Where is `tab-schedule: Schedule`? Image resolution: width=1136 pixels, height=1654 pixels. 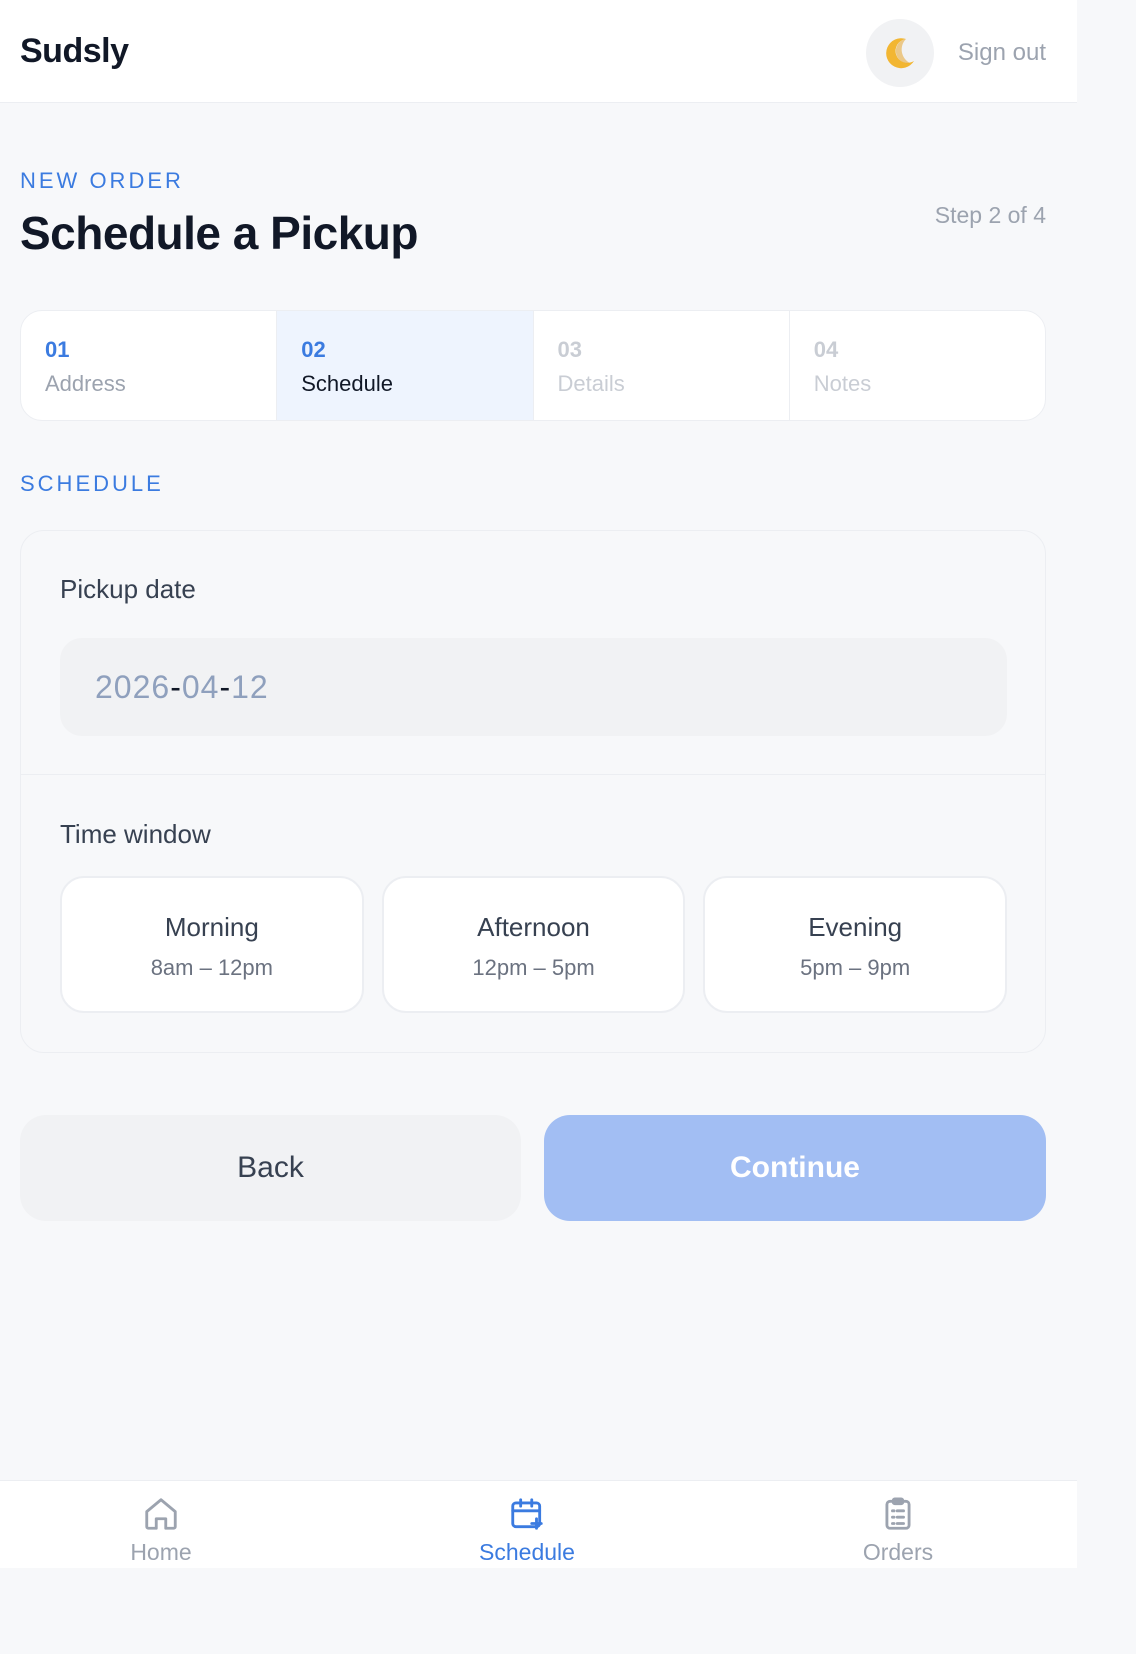
tab-schedule: Schedule is located at coordinates (527, 1530).